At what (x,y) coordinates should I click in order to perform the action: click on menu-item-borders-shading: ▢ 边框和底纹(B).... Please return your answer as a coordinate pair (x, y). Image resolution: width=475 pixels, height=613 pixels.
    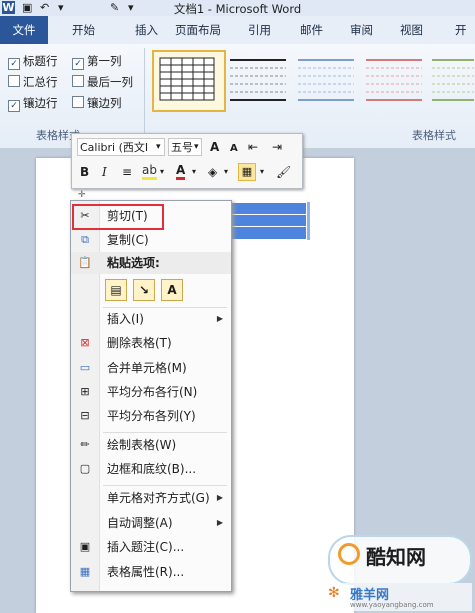
    Looking at the image, I should click on (151, 469).